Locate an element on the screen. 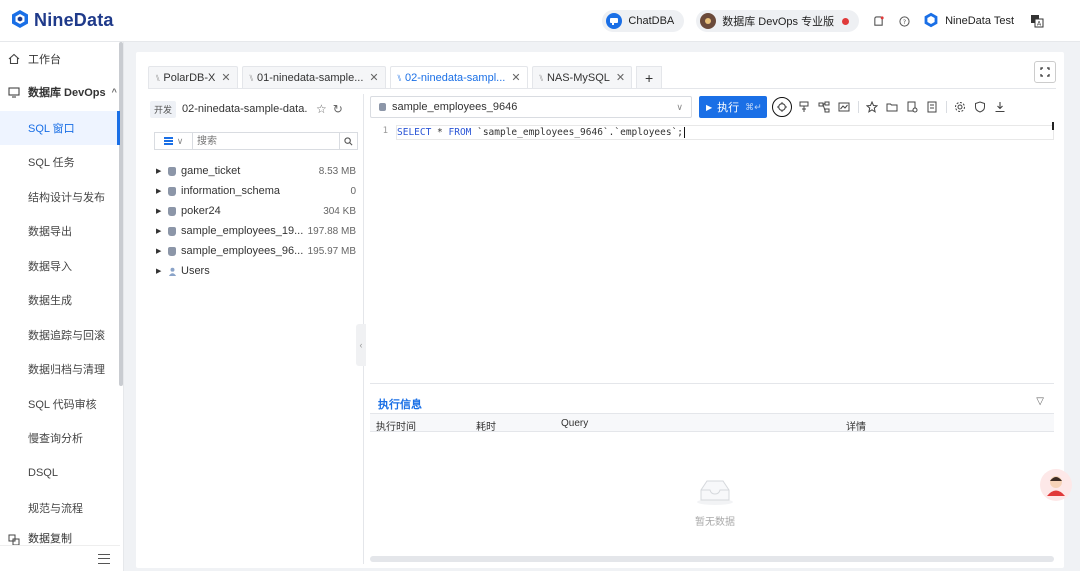  sidebar-item-sql-review: SQL 代码审核 is located at coordinates (60, 404).